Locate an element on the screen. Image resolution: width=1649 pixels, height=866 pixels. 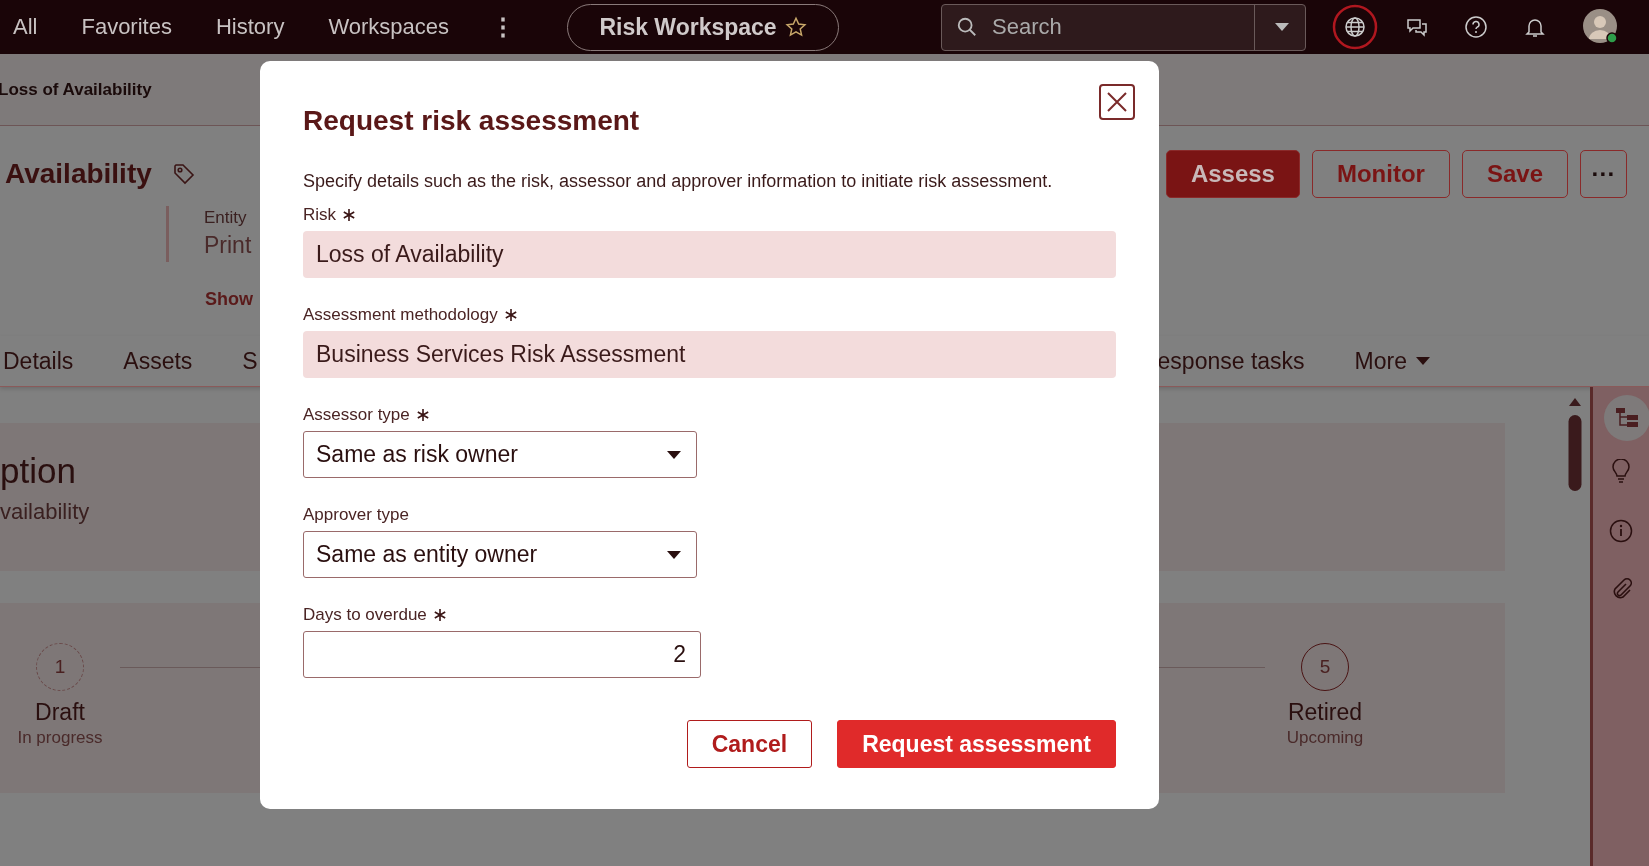
search-icon is located at coordinates (967, 27).